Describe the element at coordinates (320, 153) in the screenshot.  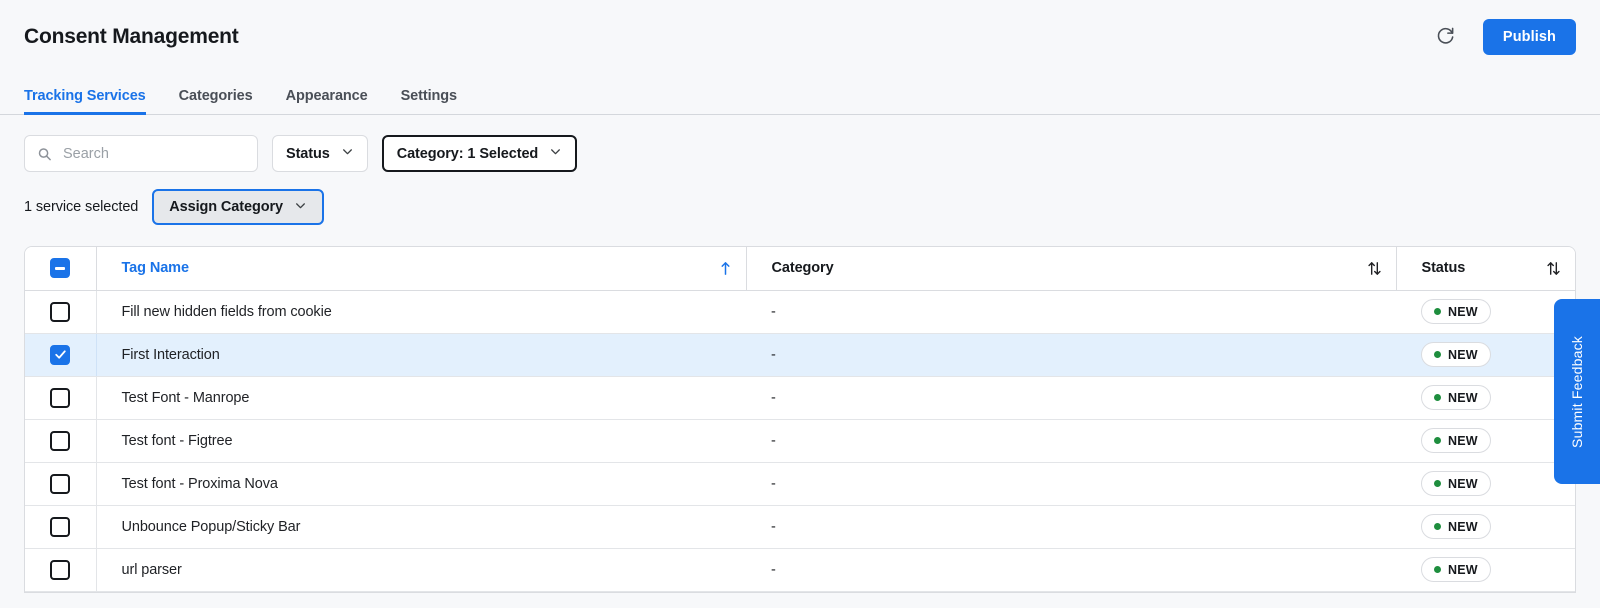
I see `status-filter-button: Status` at that location.